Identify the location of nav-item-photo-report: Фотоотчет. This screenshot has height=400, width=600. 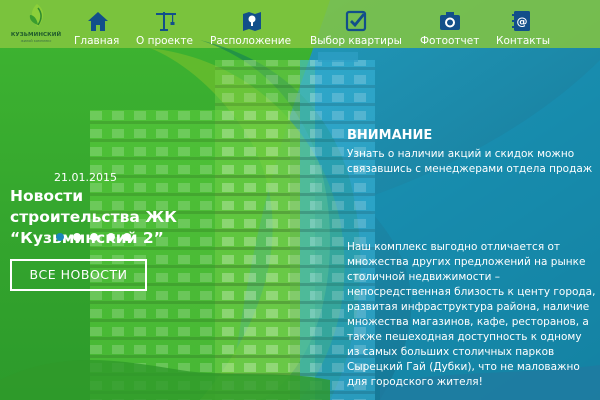
(451, 26).